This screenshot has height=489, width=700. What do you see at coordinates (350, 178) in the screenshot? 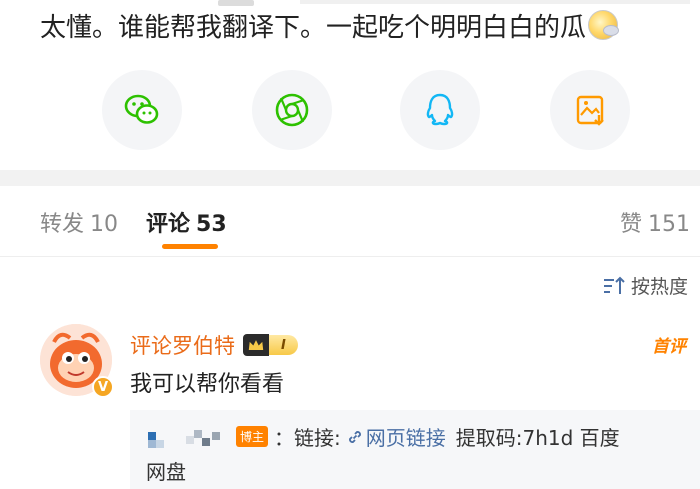
I see `section-divider` at bounding box center [350, 178].